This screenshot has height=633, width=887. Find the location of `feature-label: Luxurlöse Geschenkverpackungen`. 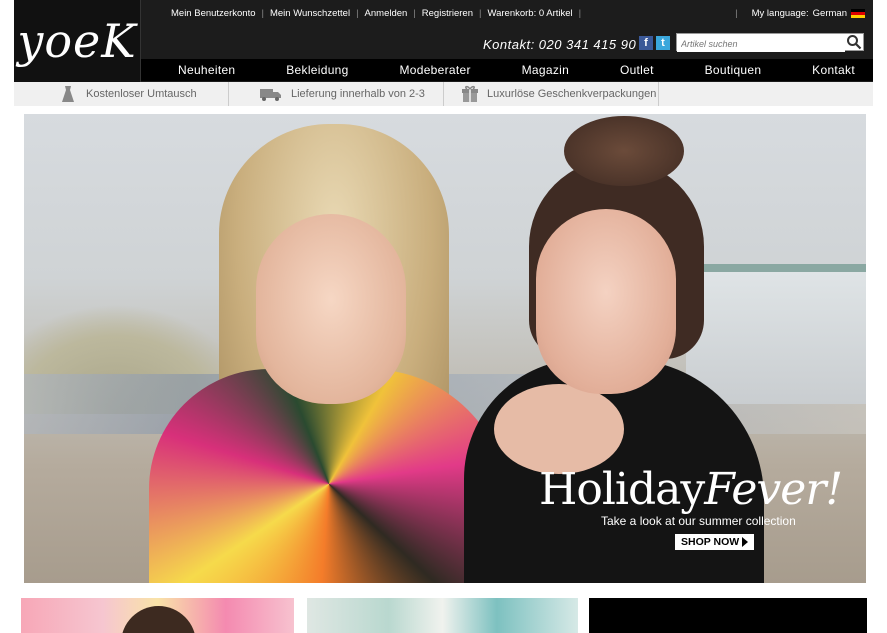

feature-label: Luxurlöse Geschenkverpackungen is located at coordinates (572, 94).